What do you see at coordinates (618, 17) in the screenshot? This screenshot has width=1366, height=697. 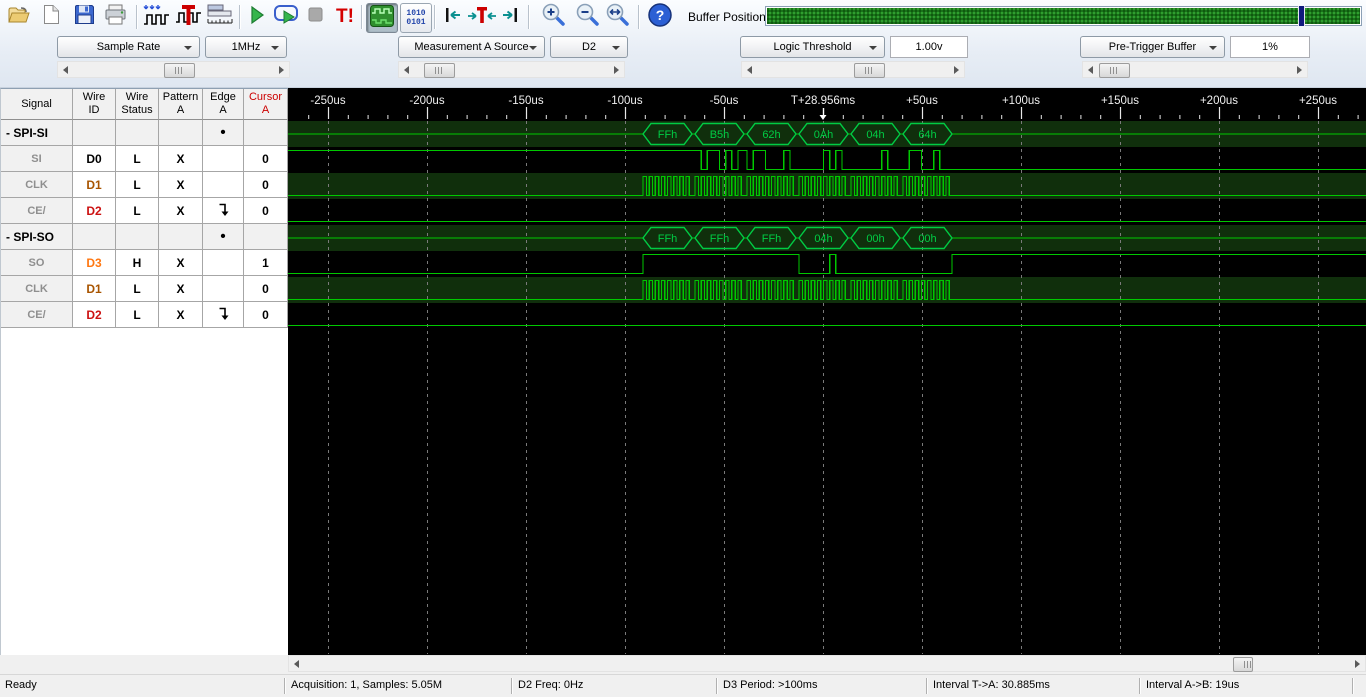 I see `zoom-fit-button` at bounding box center [618, 17].